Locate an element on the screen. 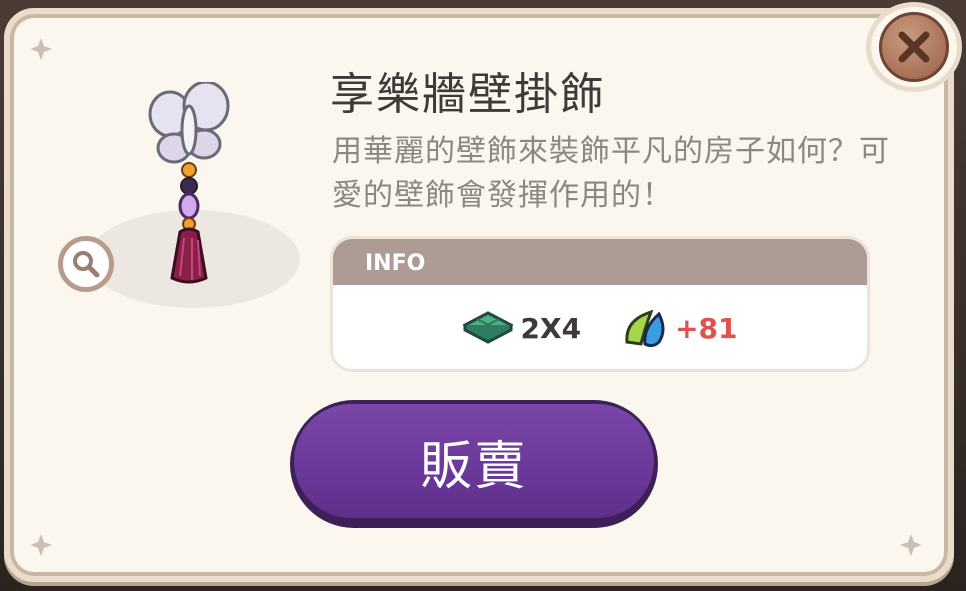 The image size is (966, 591). close-icon is located at coordinates (914, 47).